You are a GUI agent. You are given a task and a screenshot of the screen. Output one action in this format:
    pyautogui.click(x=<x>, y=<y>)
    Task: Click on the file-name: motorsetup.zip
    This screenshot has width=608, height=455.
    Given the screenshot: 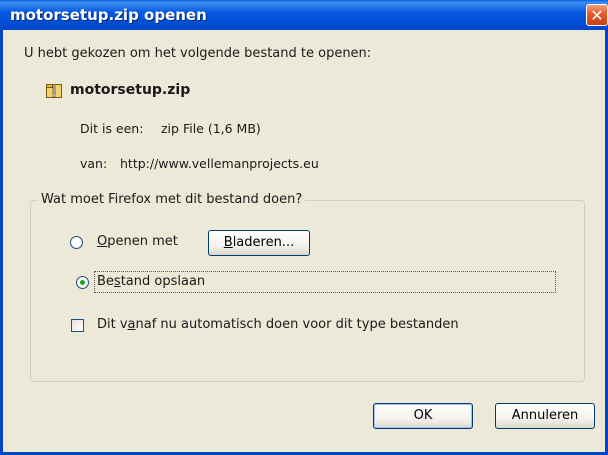 What is the action you would take?
    pyautogui.click(x=130, y=90)
    